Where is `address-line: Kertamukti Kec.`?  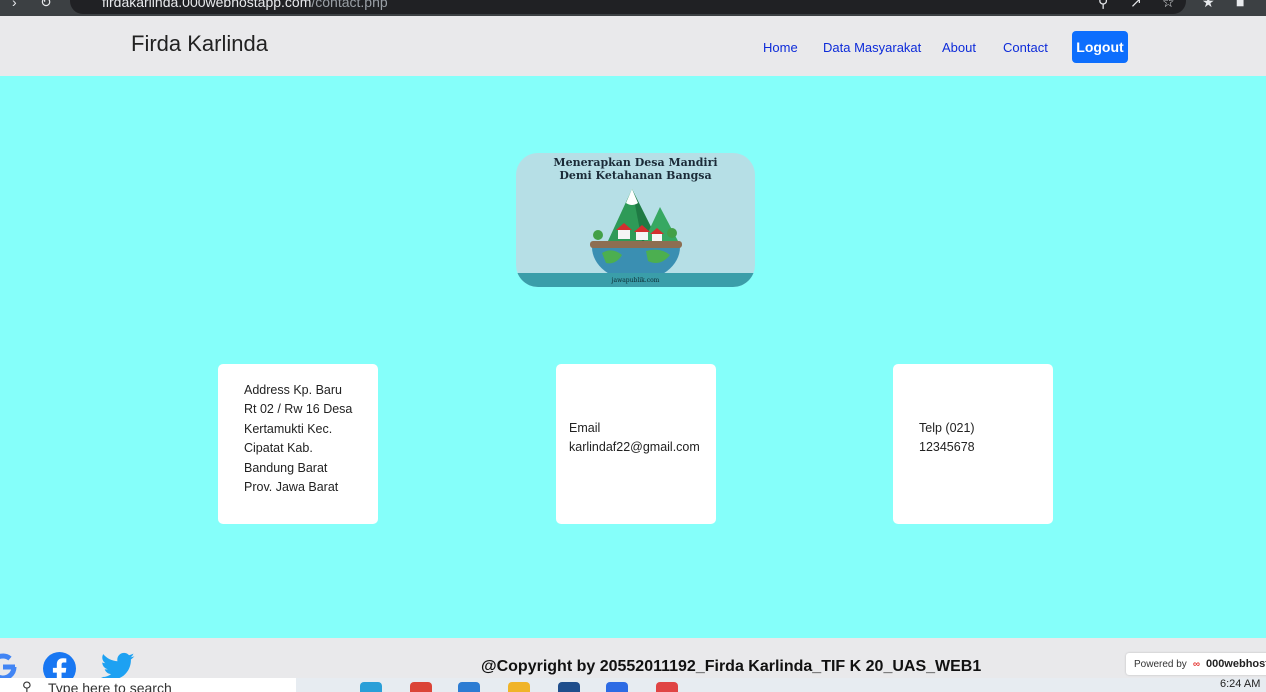 address-line: Kertamukti Kec. is located at coordinates (288, 428).